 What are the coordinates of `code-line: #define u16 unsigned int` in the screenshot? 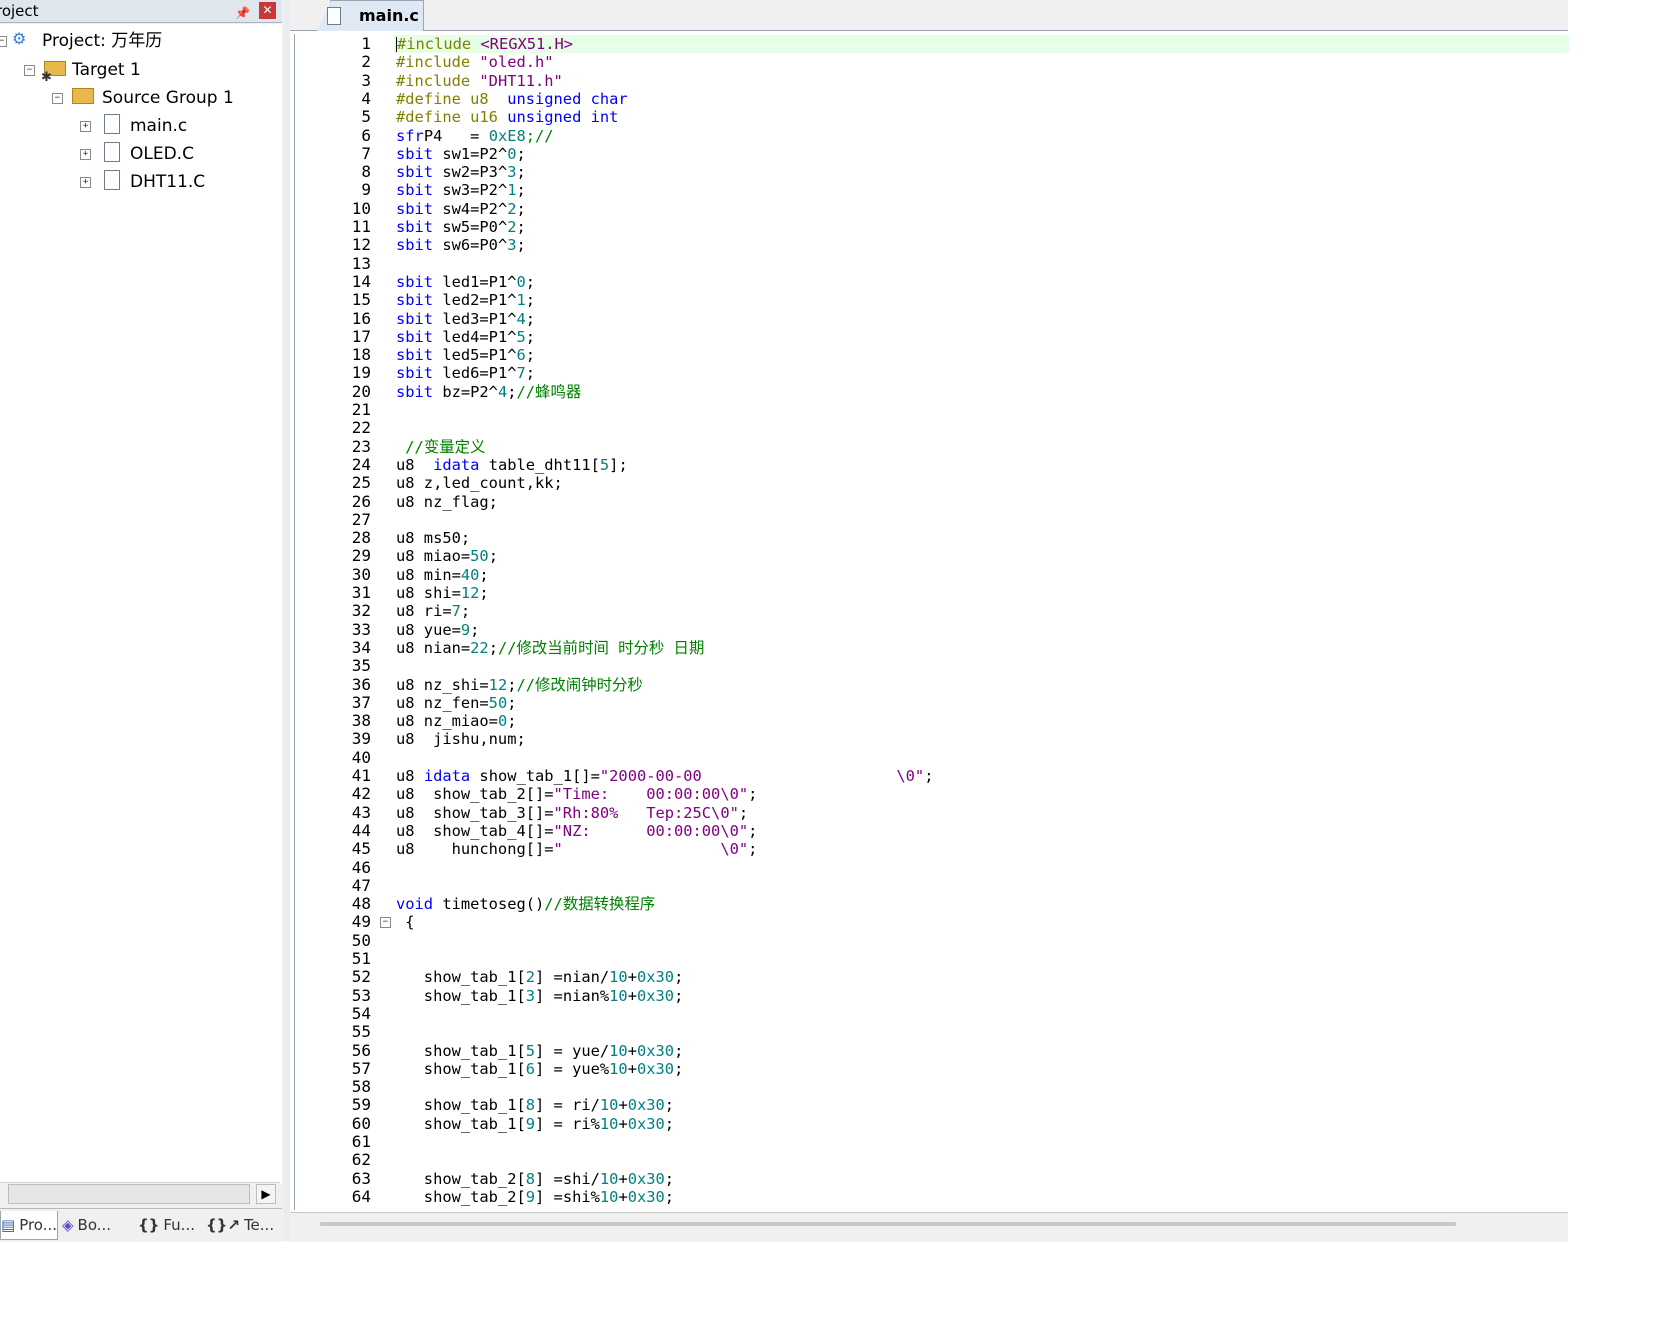 It's located at (507, 117).